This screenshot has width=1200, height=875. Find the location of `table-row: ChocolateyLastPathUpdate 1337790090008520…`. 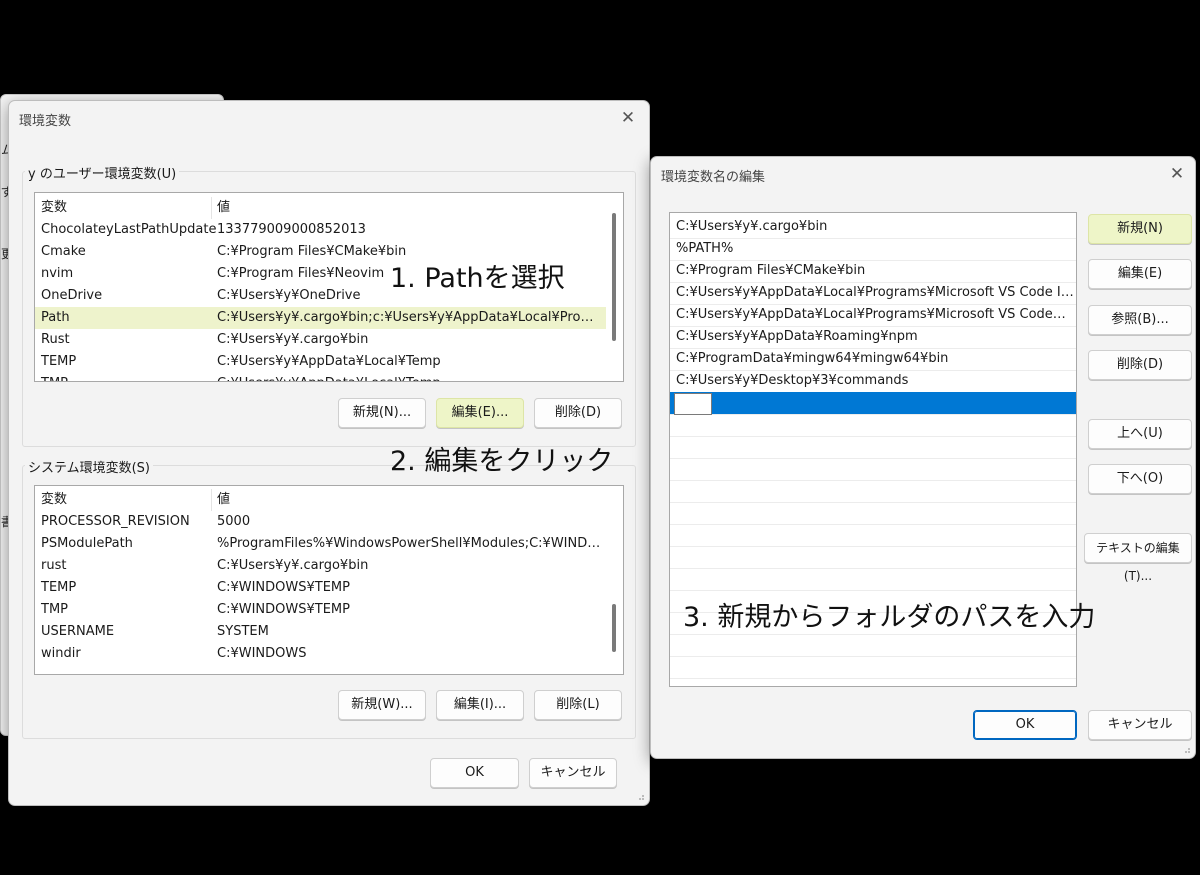

table-row: ChocolateyLastPathUpdate 1337790090008520… is located at coordinates (329, 230).